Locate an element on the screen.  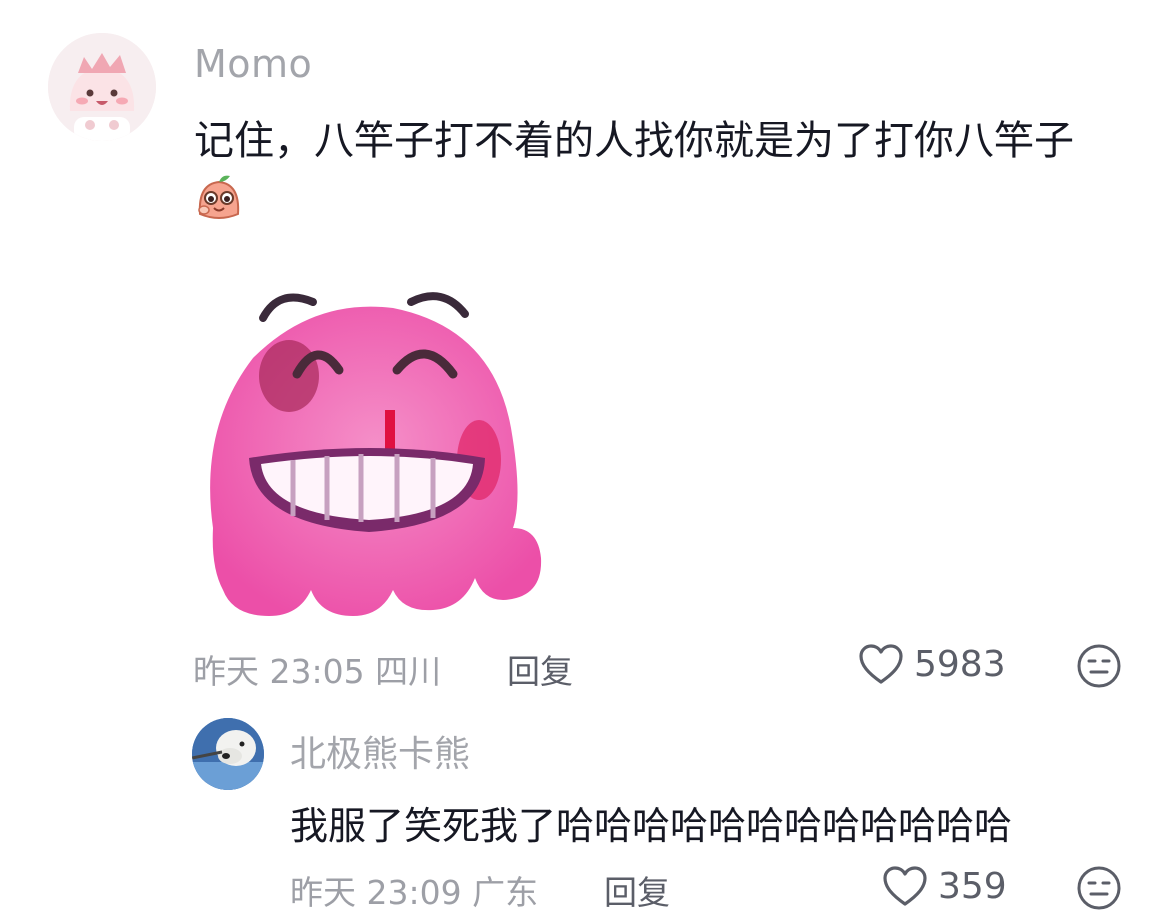
reply-author: 北极熊卡熊 is located at coordinates (380, 751).